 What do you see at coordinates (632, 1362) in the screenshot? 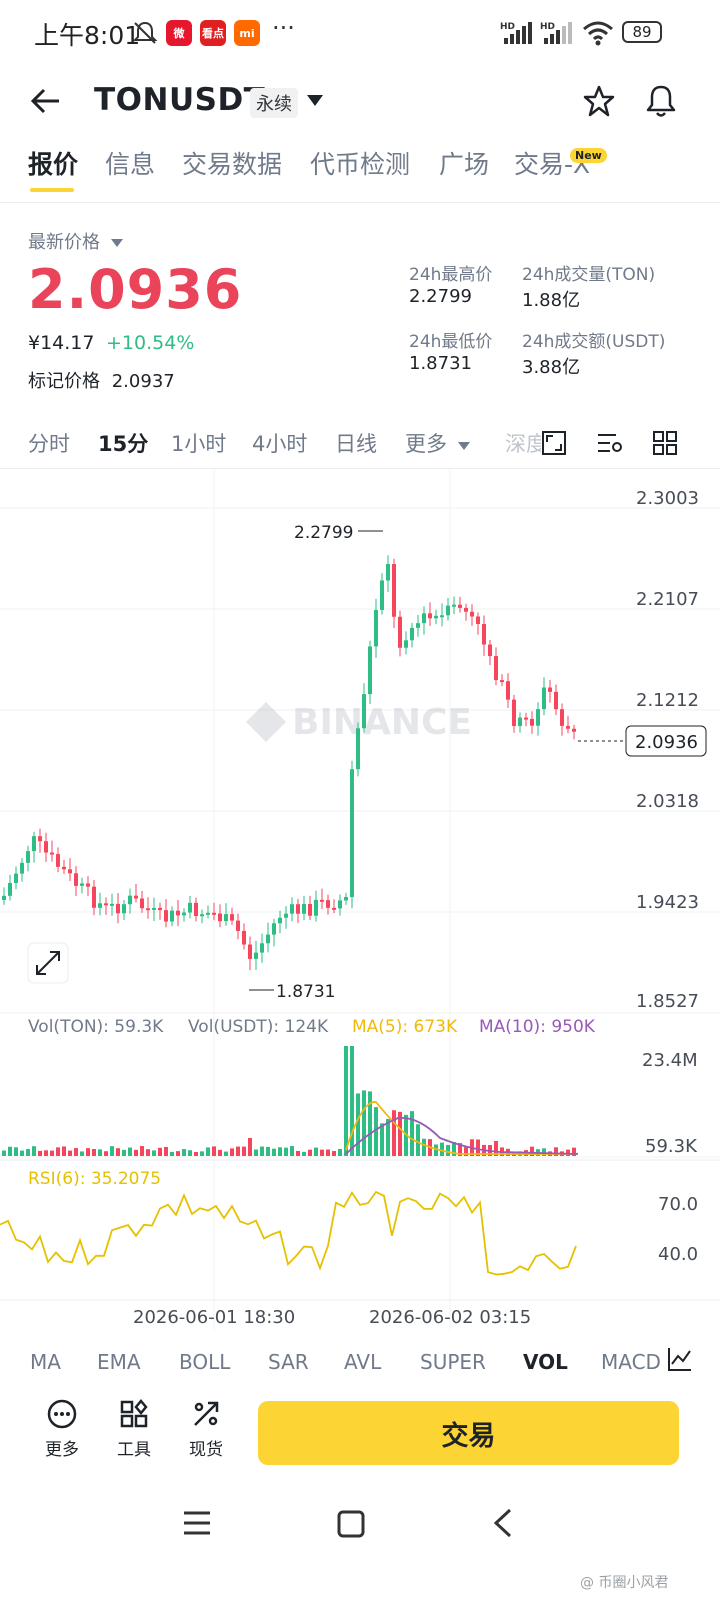
I see `indicator-macd: MACD` at bounding box center [632, 1362].